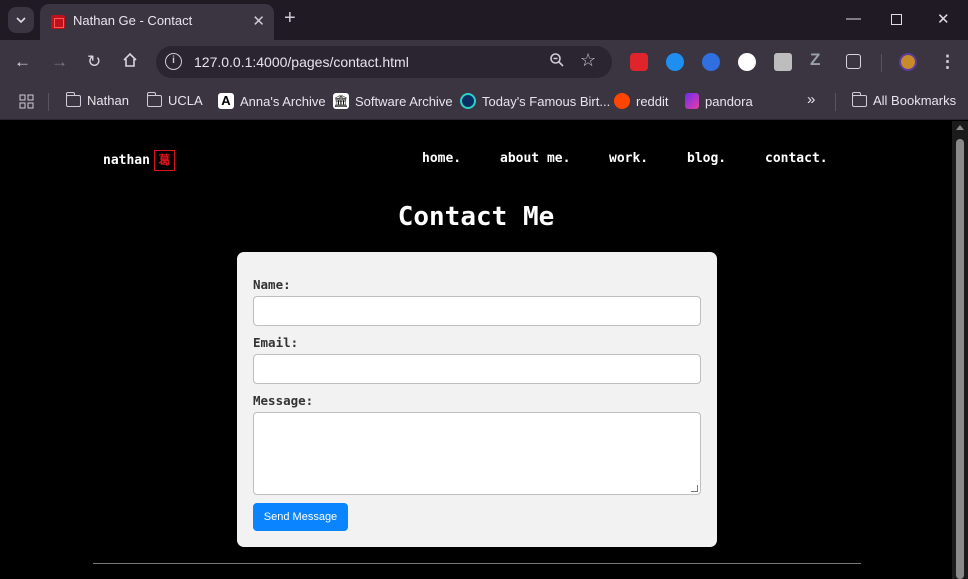 This screenshot has width=968, height=579. I want to click on page-title: Contact Me, so click(476, 217).